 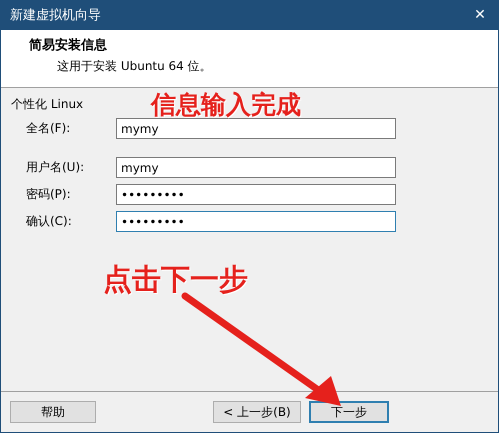 I want to click on page-title: 简易安装信息, so click(x=68, y=45).